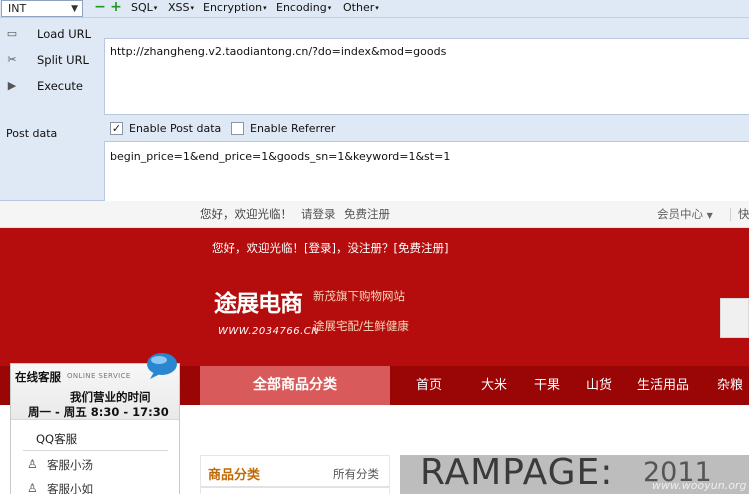 This screenshot has height=494, width=749. I want to click on menu-xss: XSS▾, so click(181, 8).